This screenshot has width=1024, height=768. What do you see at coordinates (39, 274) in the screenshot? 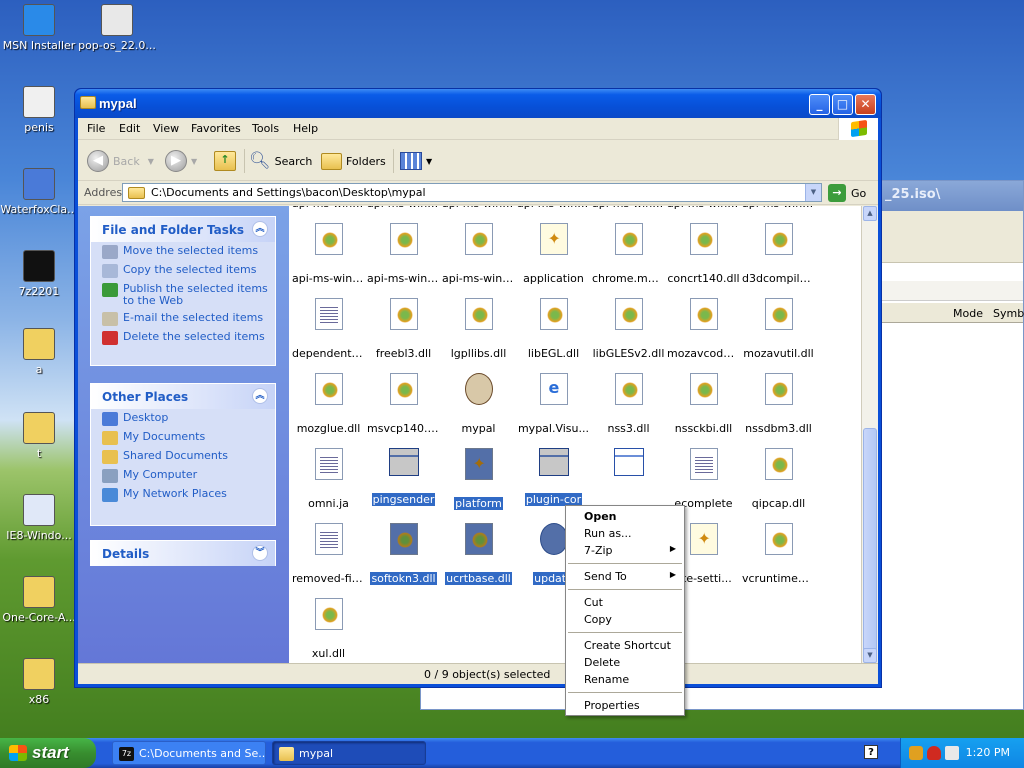
I see `desktop-icon: 7z2201` at bounding box center [39, 274].